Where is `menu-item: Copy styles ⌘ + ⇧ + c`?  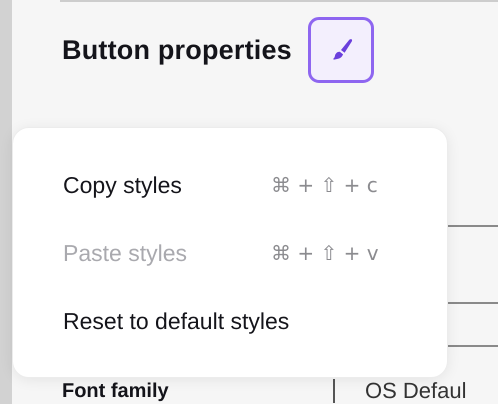 menu-item: Copy styles ⌘ + ⇧ + c is located at coordinates (255, 185).